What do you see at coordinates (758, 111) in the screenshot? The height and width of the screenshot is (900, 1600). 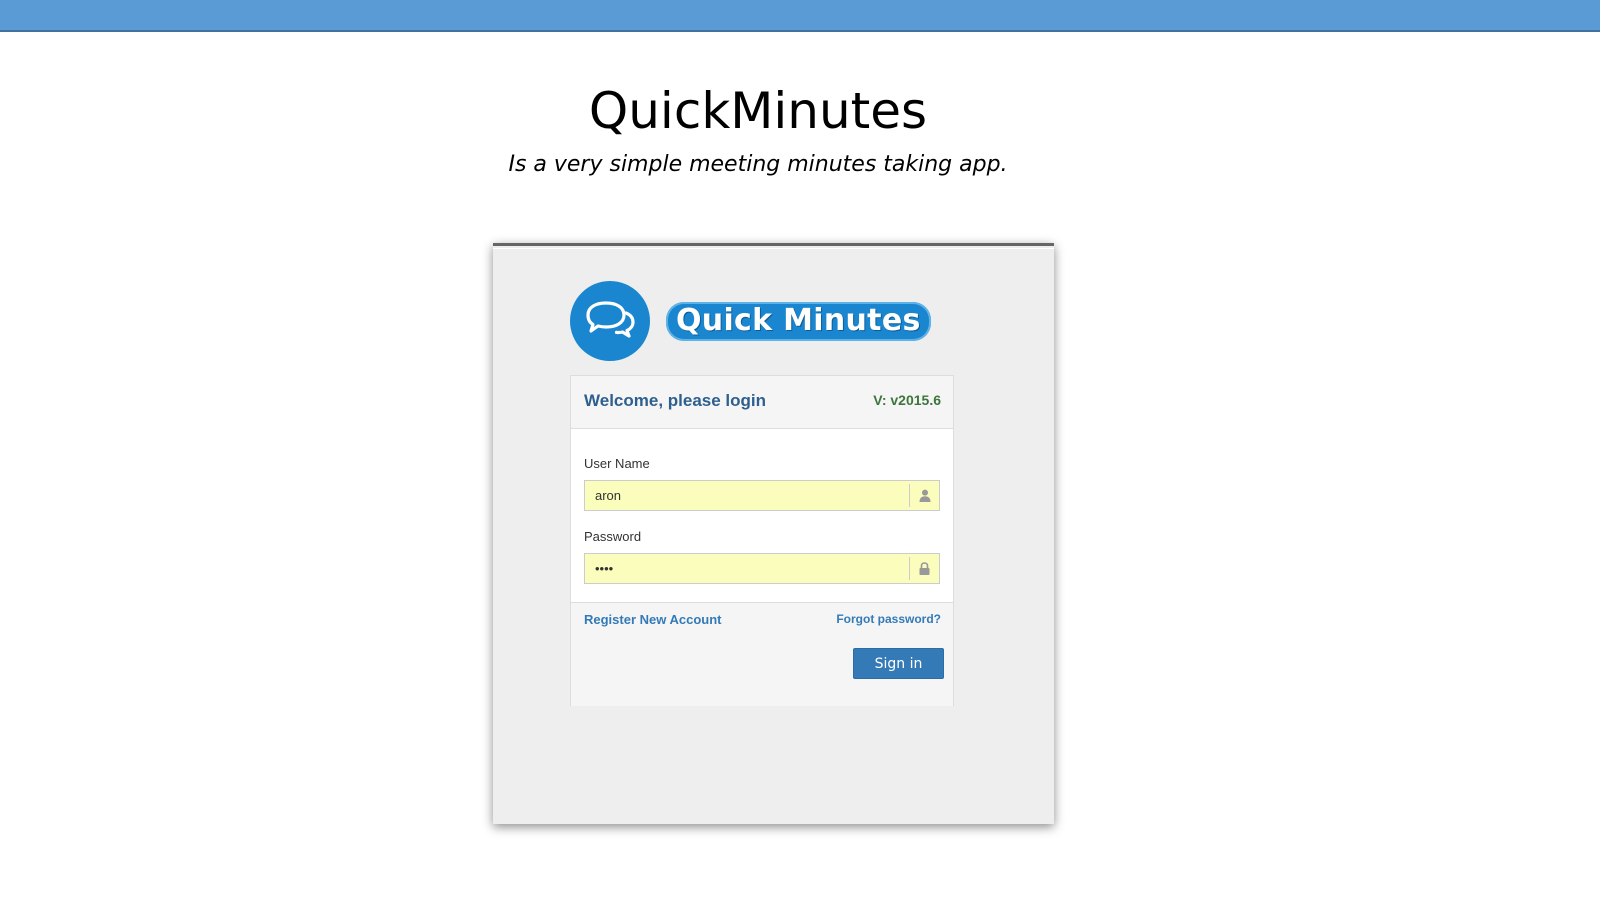 I see `slide-title: QuickMinutes` at bounding box center [758, 111].